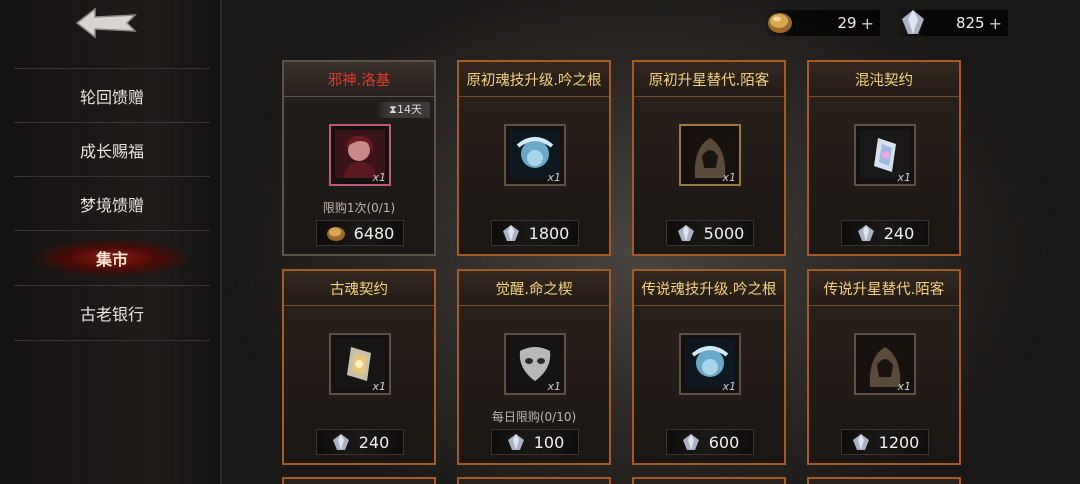 Image resolution: width=1080 pixels, height=484 pixels. I want to click on sidebar-item-growth-blessing: 成长赐福, so click(112, 149).